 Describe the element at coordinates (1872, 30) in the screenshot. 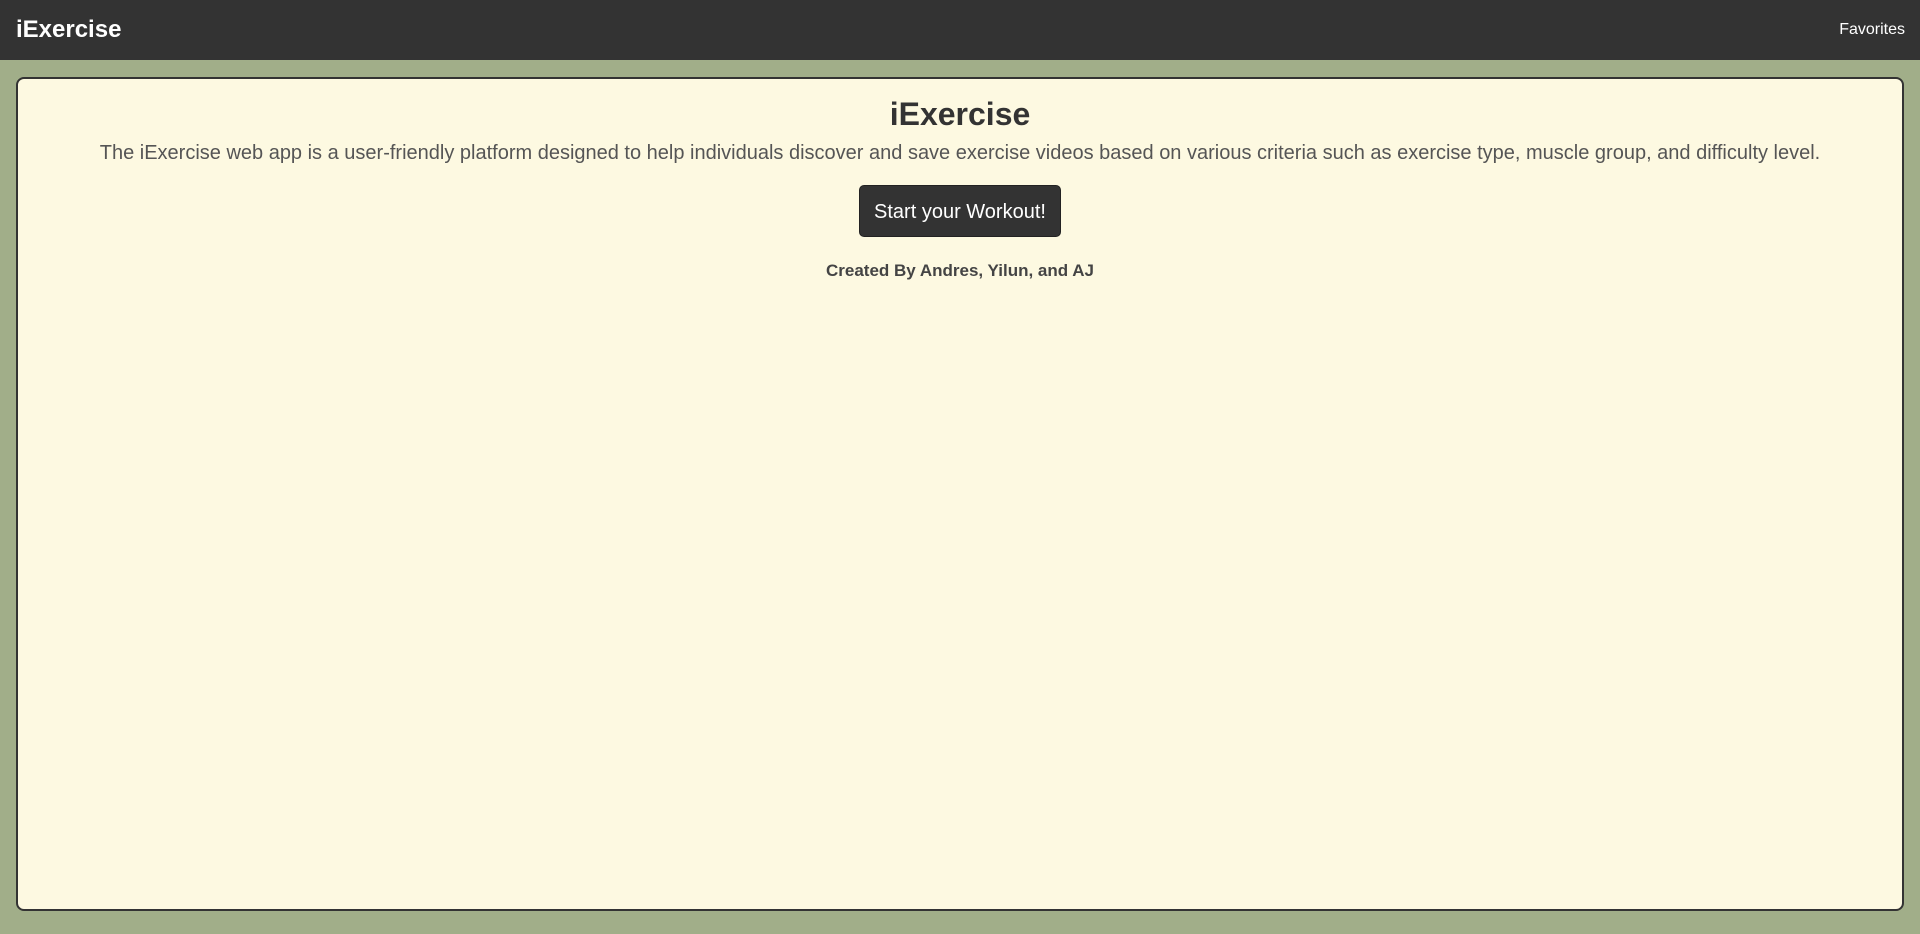

I see `nav-link-favorites: Favorites` at that location.